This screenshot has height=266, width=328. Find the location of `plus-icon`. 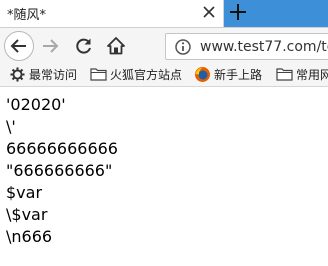

plus-icon is located at coordinates (238, 12).